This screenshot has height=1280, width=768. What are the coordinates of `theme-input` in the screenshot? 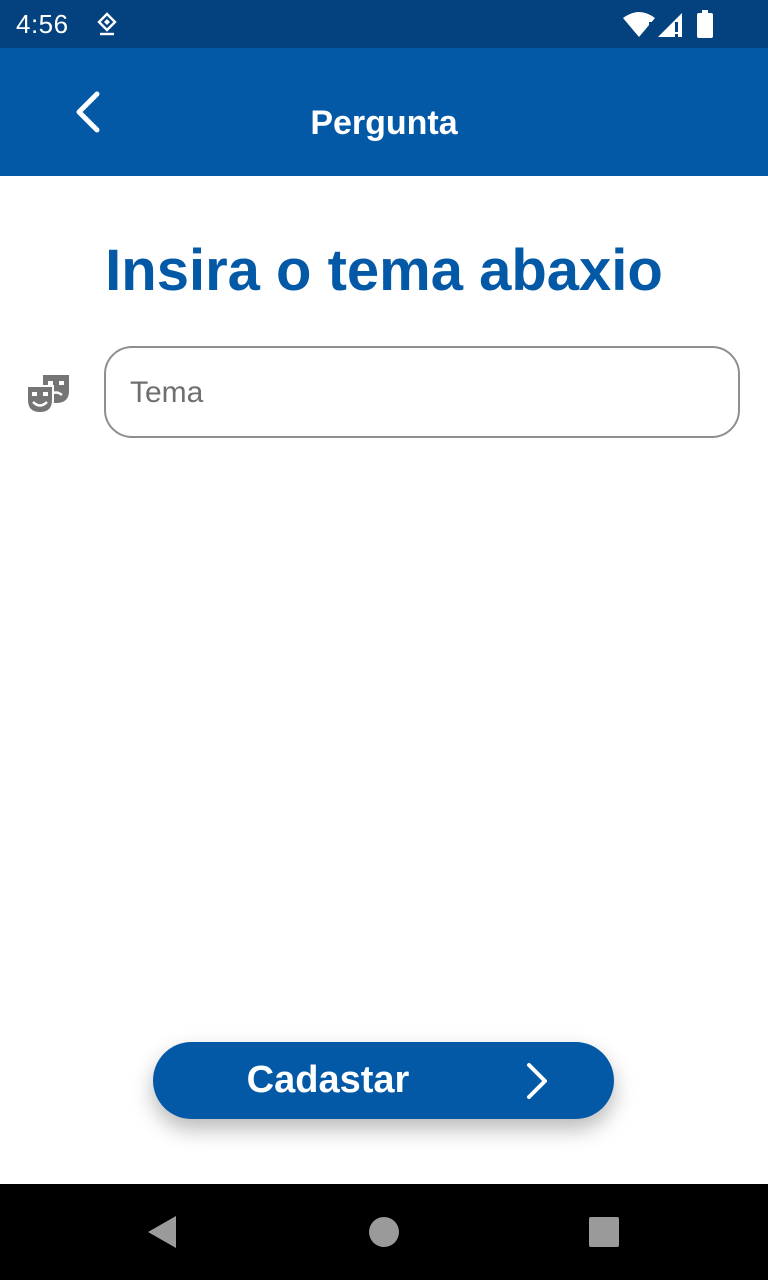 It's located at (425, 393).